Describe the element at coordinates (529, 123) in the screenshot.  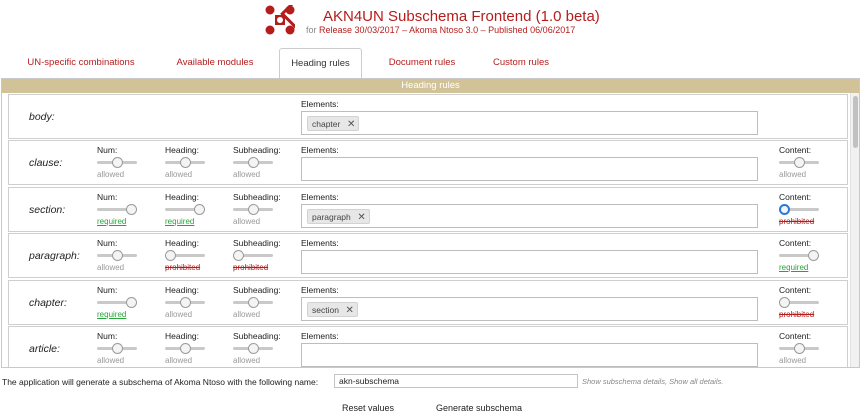
I see `elements-field: chapter ✕` at that location.